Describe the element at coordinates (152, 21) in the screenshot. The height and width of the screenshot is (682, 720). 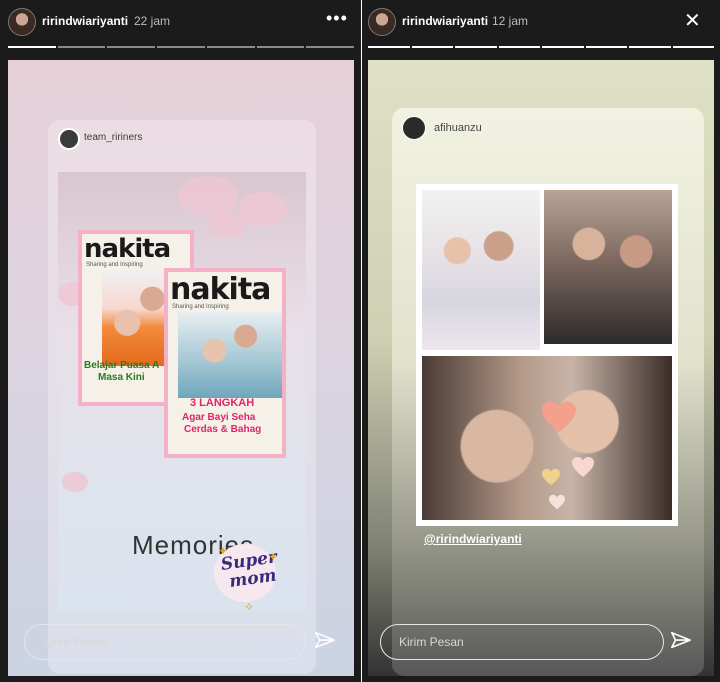
I see `story-time: 22 jam` at that location.